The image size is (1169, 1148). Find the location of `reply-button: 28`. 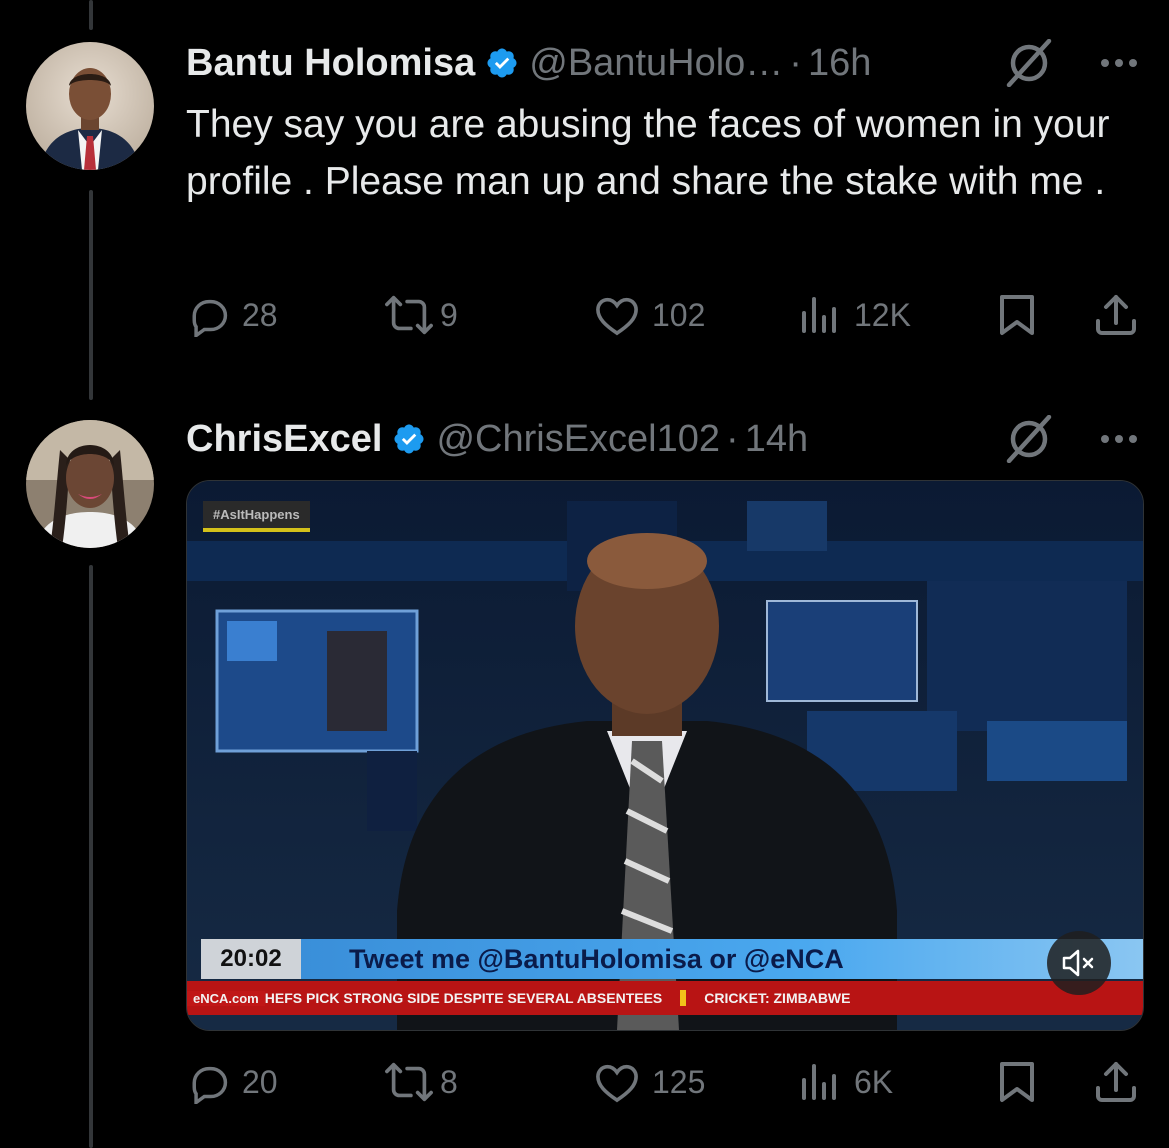

reply-button: 28 is located at coordinates (232, 315).